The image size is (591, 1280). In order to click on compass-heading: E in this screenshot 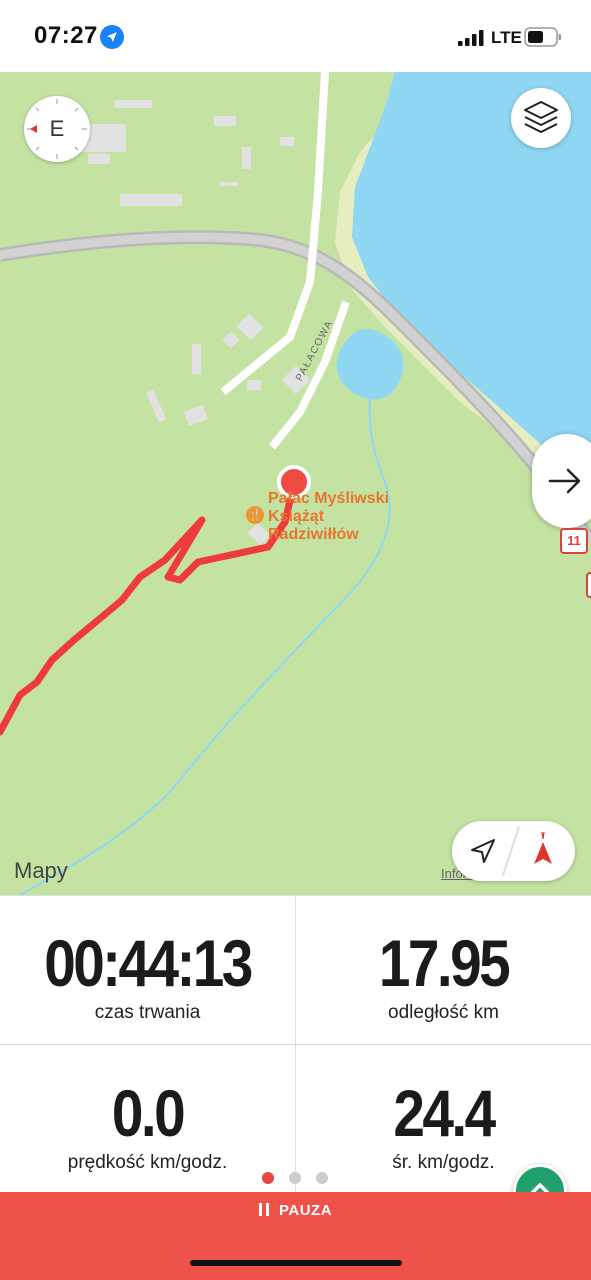, I will do `click(57, 128)`.